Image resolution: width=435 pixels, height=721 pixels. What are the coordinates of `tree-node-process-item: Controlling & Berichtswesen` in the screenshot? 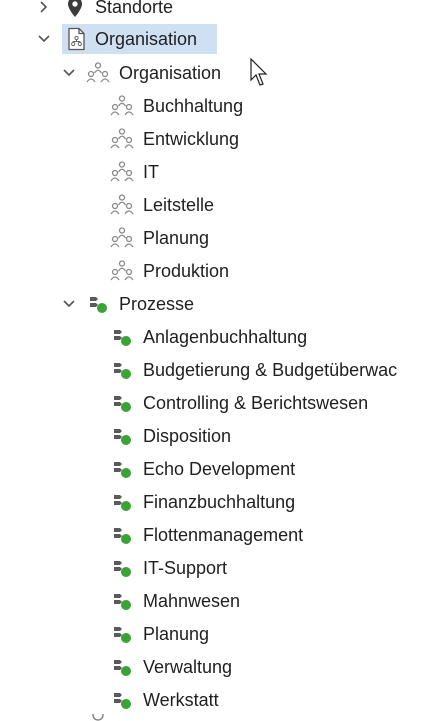 It's located at (217, 403).